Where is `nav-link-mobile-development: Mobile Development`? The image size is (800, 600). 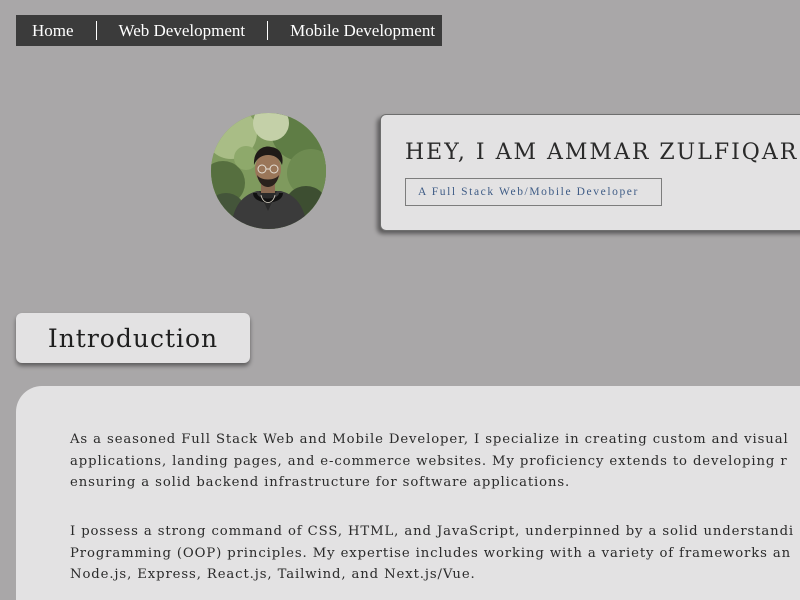 nav-link-mobile-development: Mobile Development is located at coordinates (362, 31).